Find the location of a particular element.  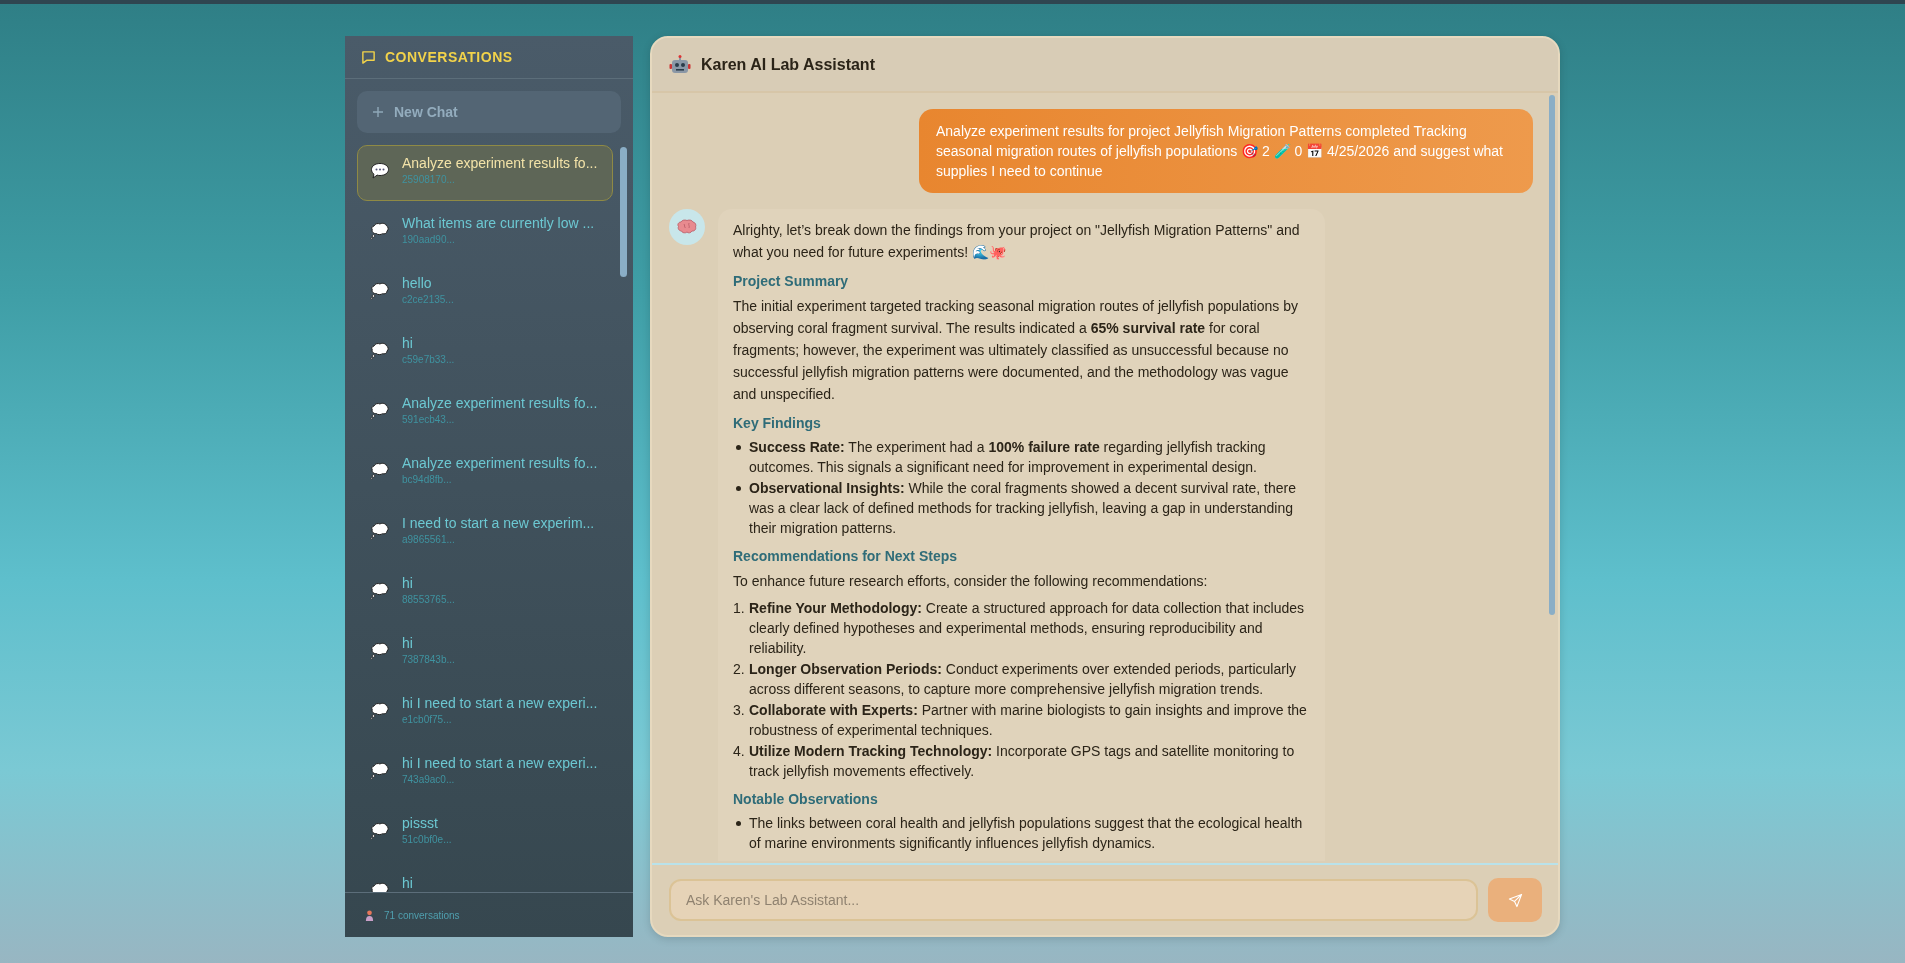

chat-icon is located at coordinates (368, 57).